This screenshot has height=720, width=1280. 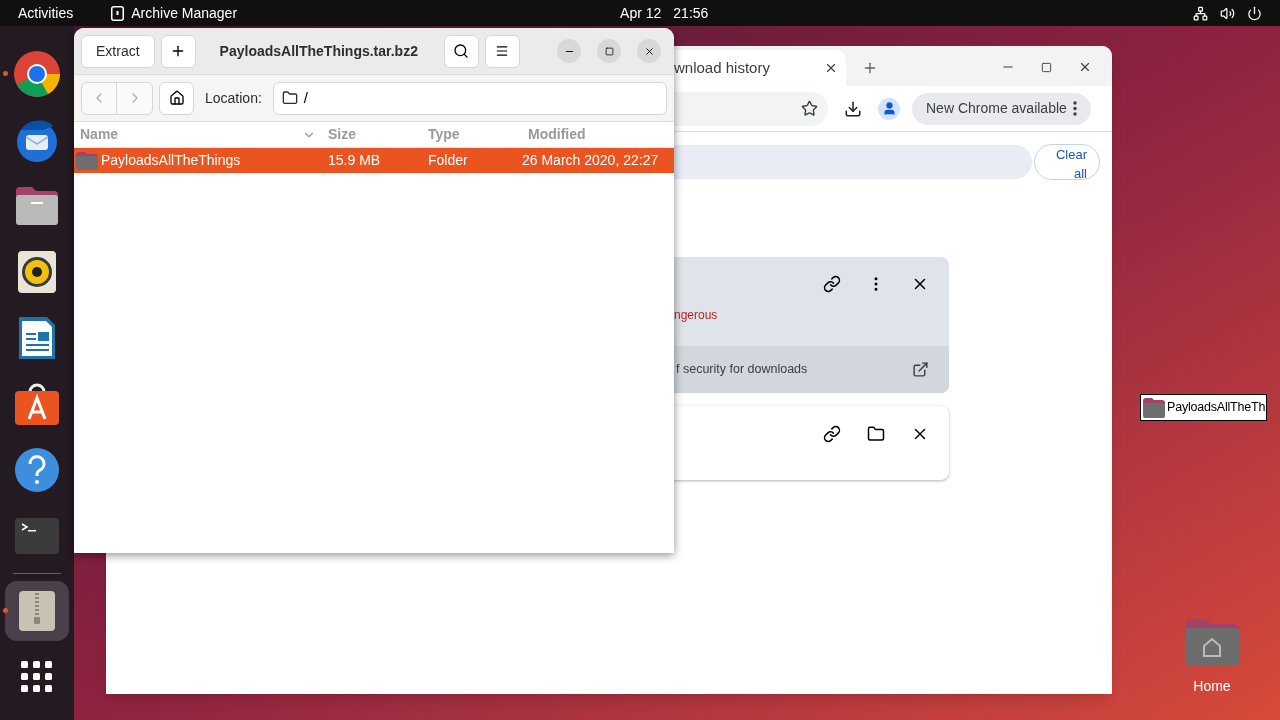 What do you see at coordinates (184, 13) in the screenshot?
I see `app-name: Archive Manager` at bounding box center [184, 13].